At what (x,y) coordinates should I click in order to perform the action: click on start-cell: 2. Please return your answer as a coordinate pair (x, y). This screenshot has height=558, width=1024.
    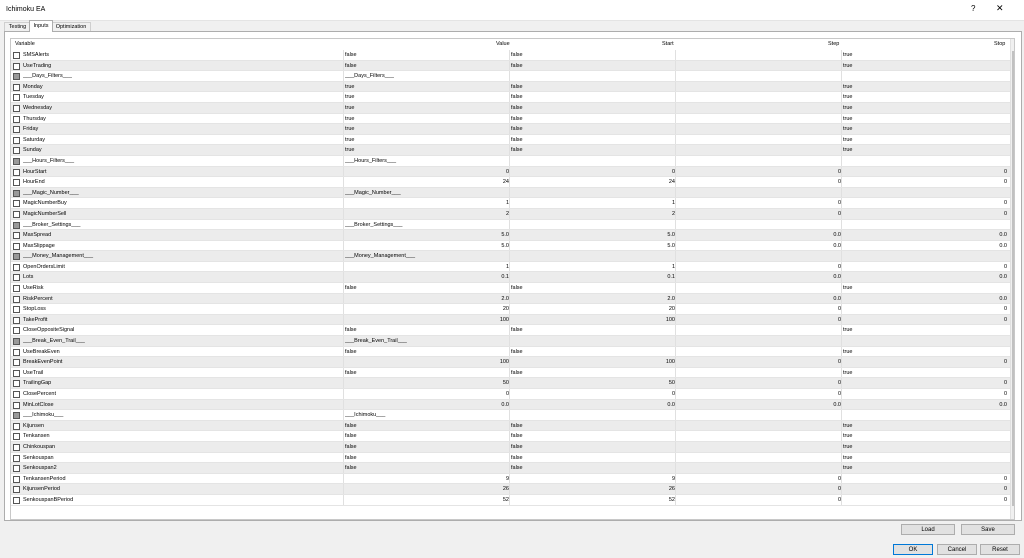
    Looking at the image, I should click on (593, 214).